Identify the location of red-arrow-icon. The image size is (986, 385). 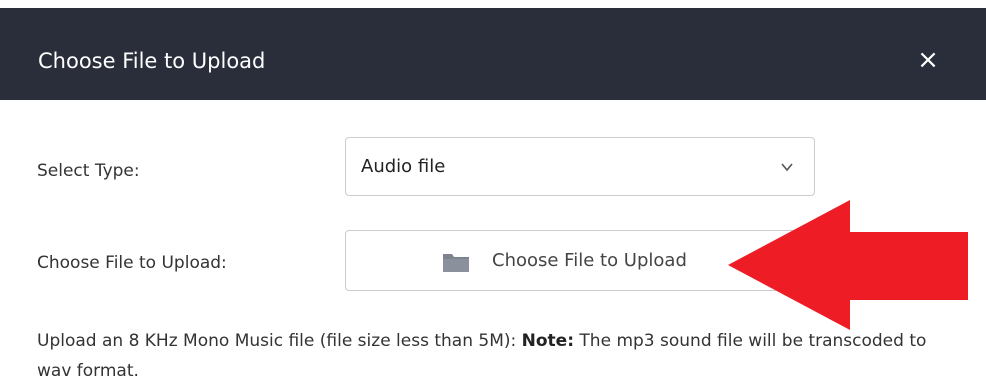
(848, 265).